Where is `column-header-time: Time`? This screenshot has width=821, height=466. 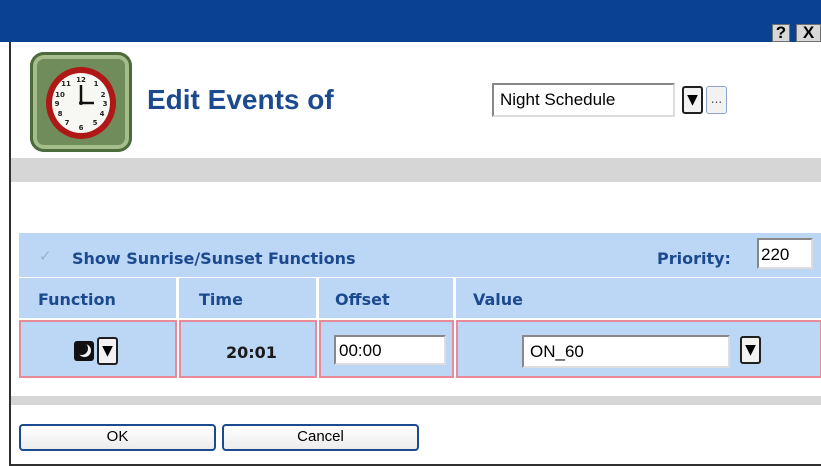
column-header-time: Time is located at coordinates (221, 299).